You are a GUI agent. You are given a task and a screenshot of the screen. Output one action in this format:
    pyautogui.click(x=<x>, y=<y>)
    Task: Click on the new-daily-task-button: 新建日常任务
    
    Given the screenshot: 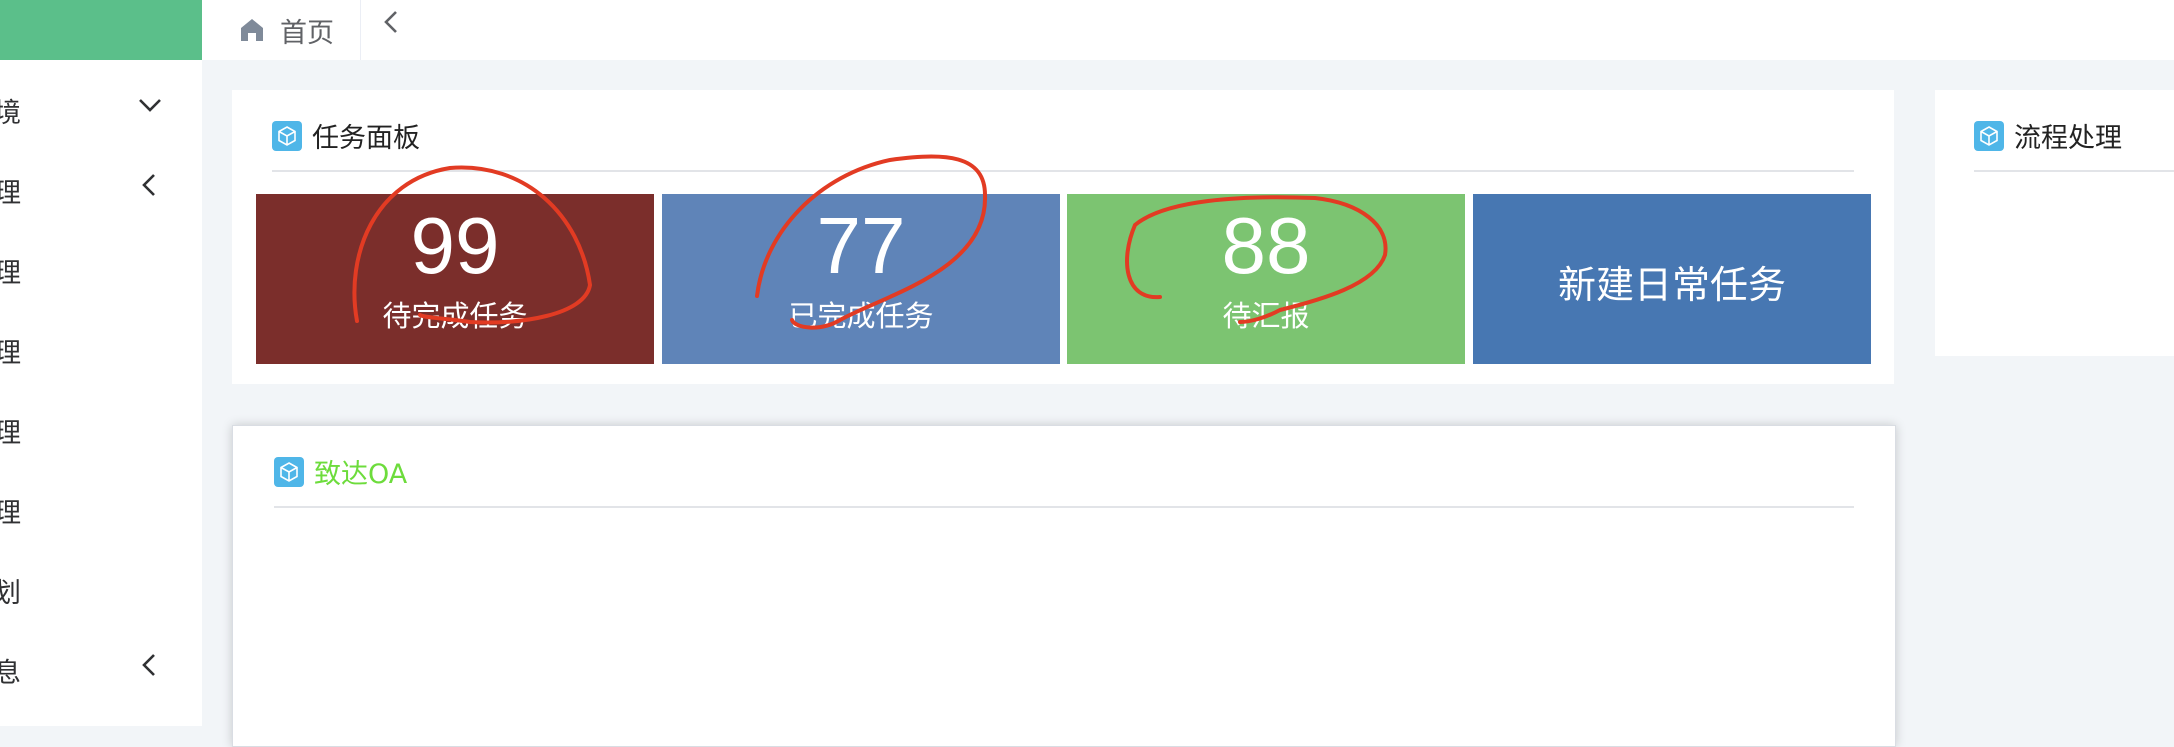 What is the action you would take?
    pyautogui.click(x=1672, y=279)
    